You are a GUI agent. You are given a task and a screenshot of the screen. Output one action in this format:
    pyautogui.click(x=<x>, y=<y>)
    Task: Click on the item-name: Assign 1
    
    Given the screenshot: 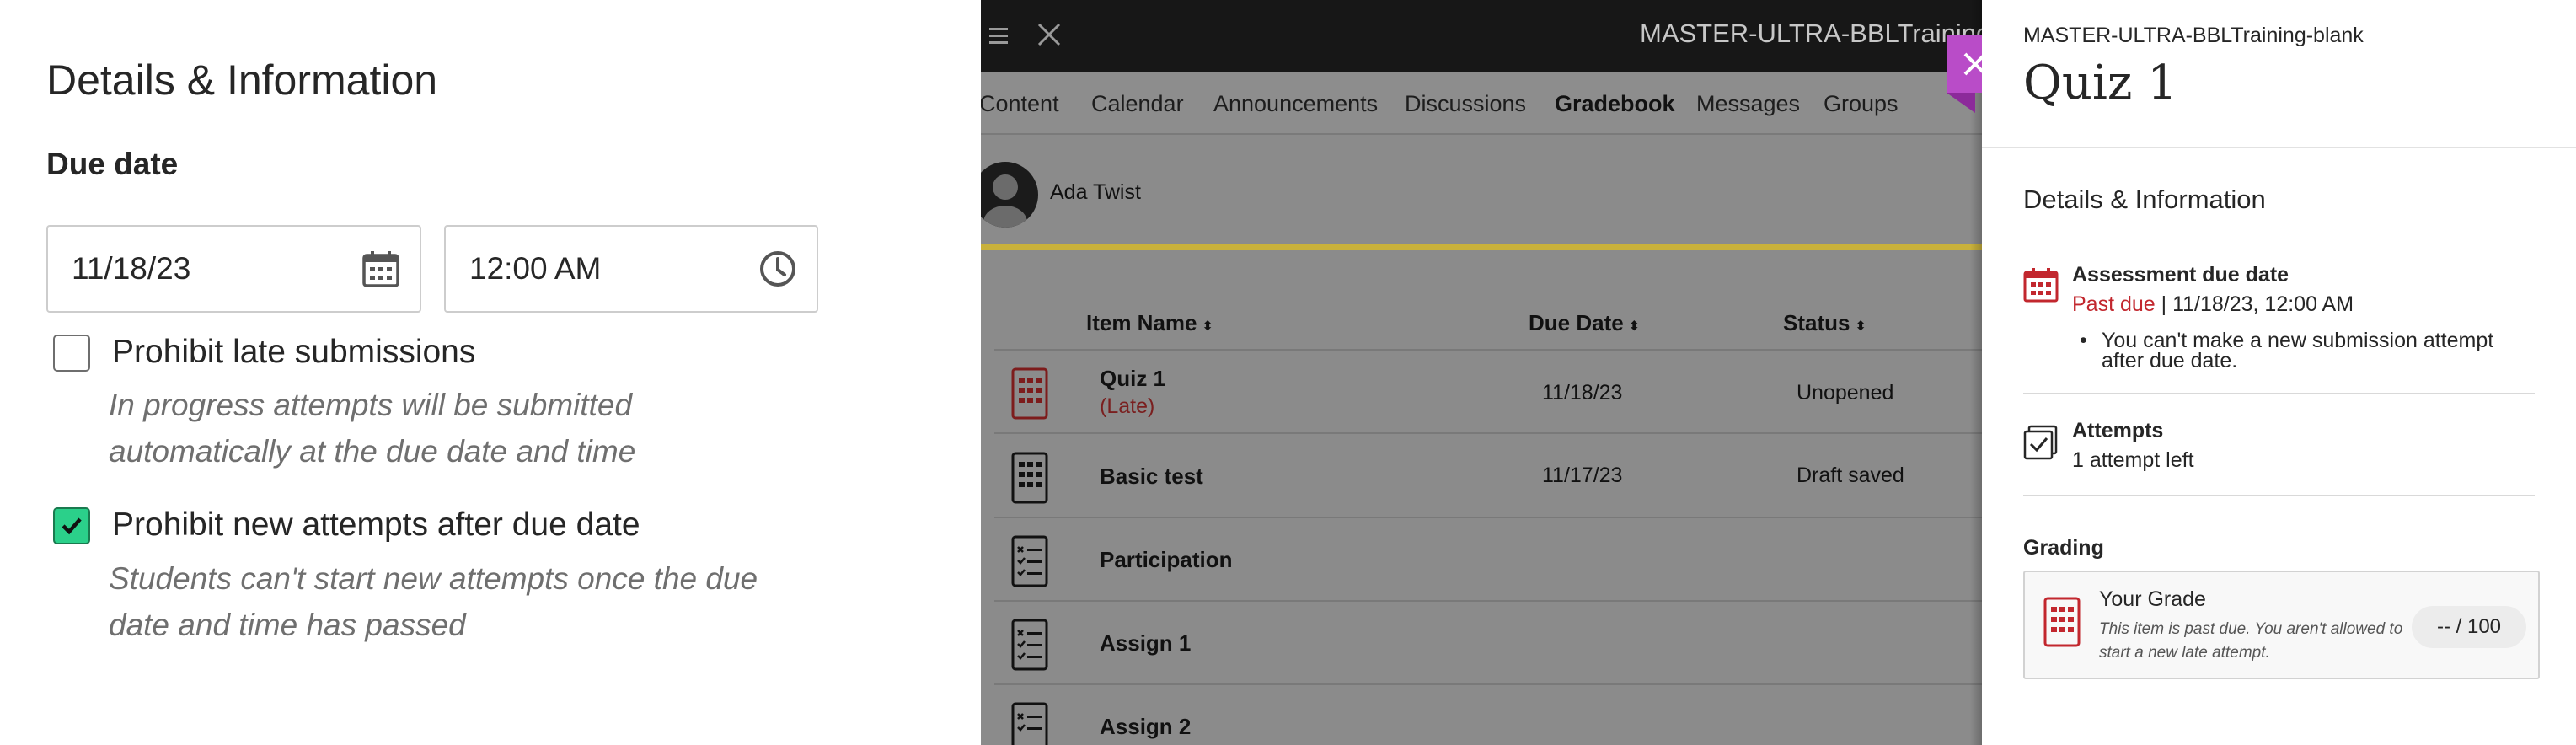 What is the action you would take?
    pyautogui.click(x=1145, y=643)
    